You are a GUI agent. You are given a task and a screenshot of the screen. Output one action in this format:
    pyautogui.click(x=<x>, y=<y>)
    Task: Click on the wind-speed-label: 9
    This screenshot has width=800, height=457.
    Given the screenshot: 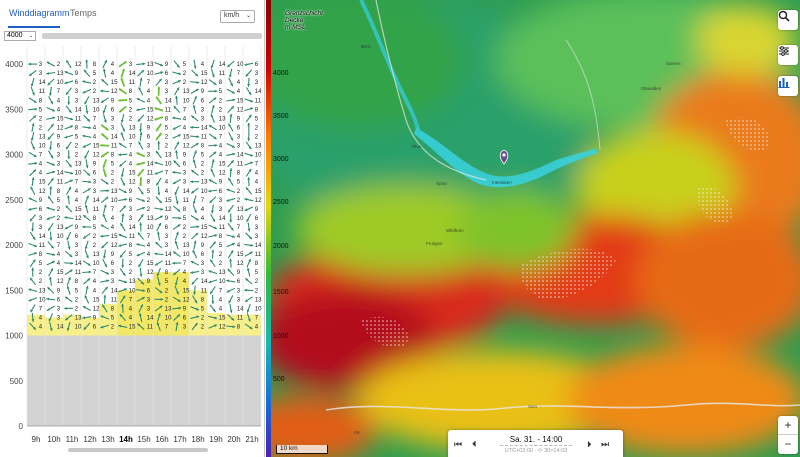 What is the action you would take?
    pyautogui.click(x=77, y=74)
    